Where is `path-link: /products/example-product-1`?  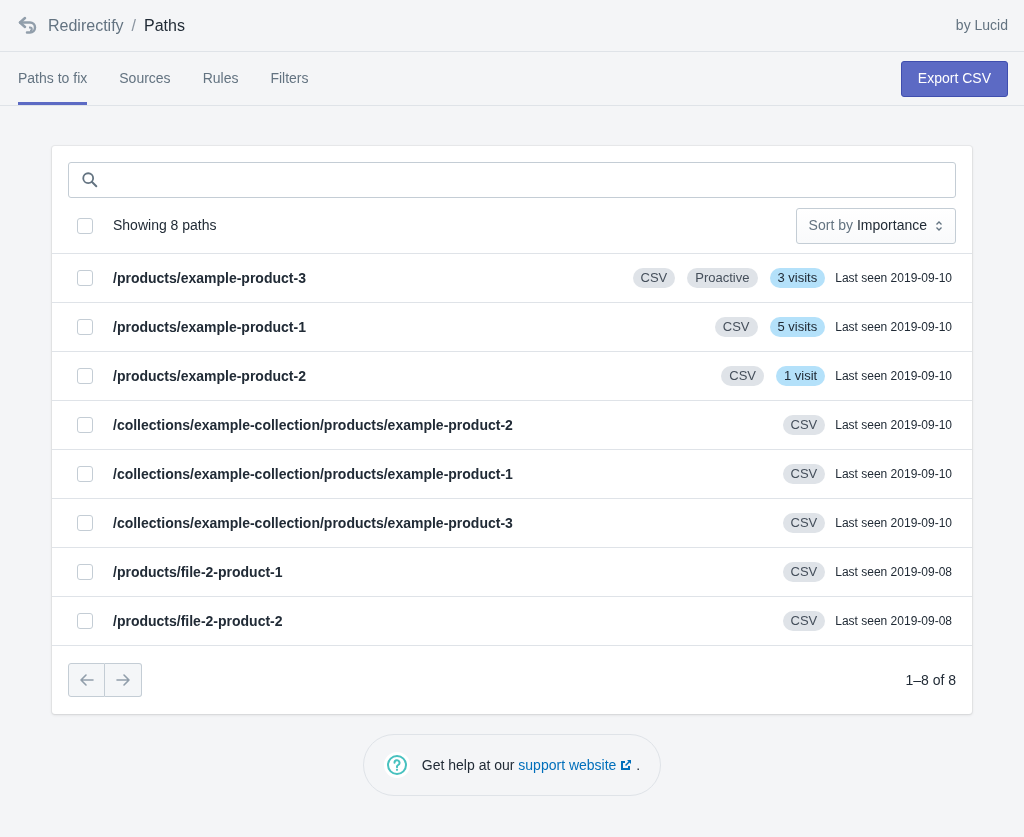
path-link: /products/example-product-1 is located at coordinates (209, 327).